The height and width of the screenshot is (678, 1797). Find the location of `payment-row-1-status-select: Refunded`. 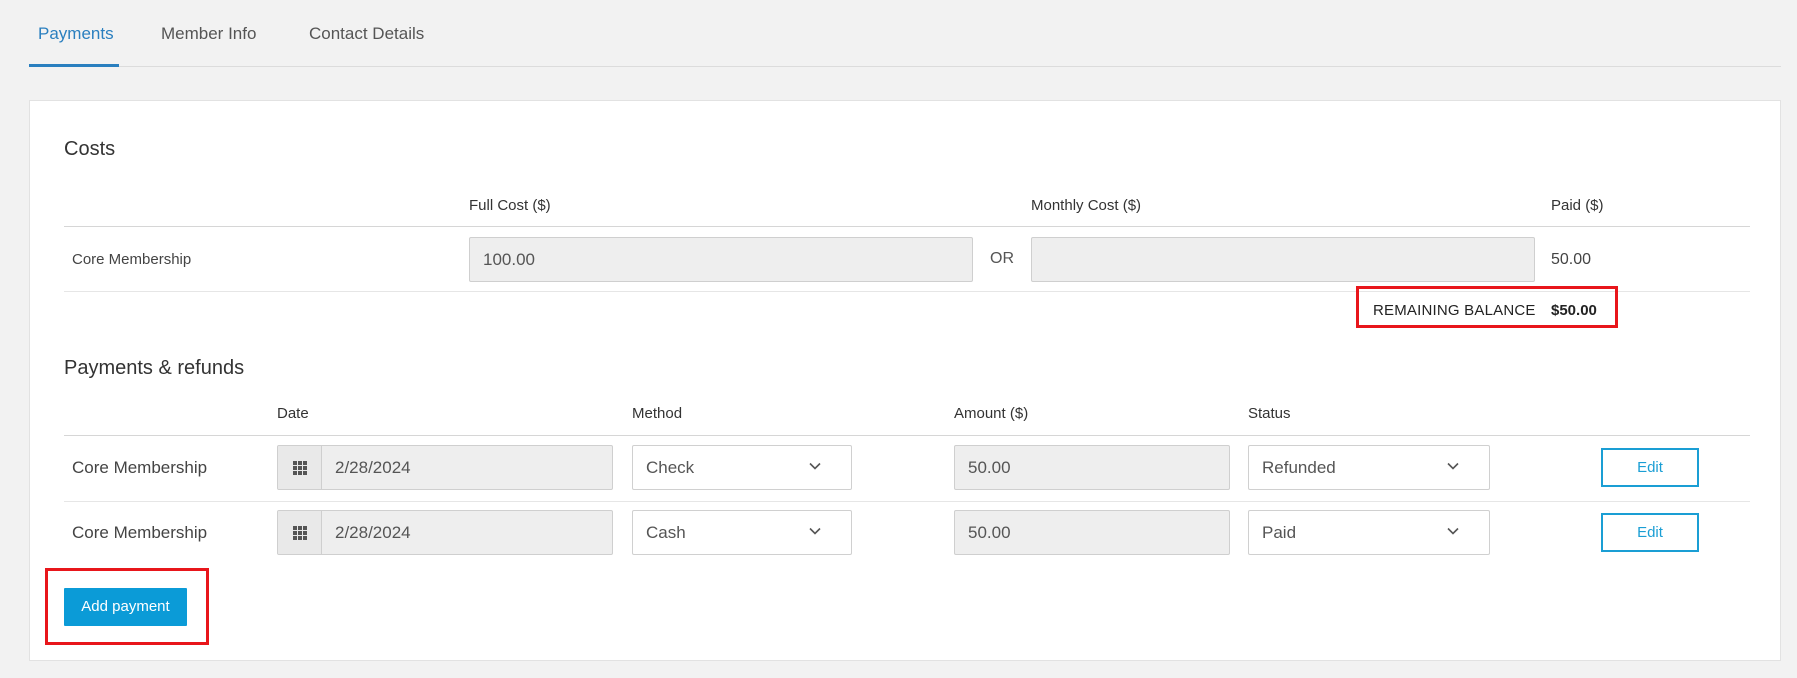

payment-row-1-status-select: Refunded is located at coordinates (1369, 467).